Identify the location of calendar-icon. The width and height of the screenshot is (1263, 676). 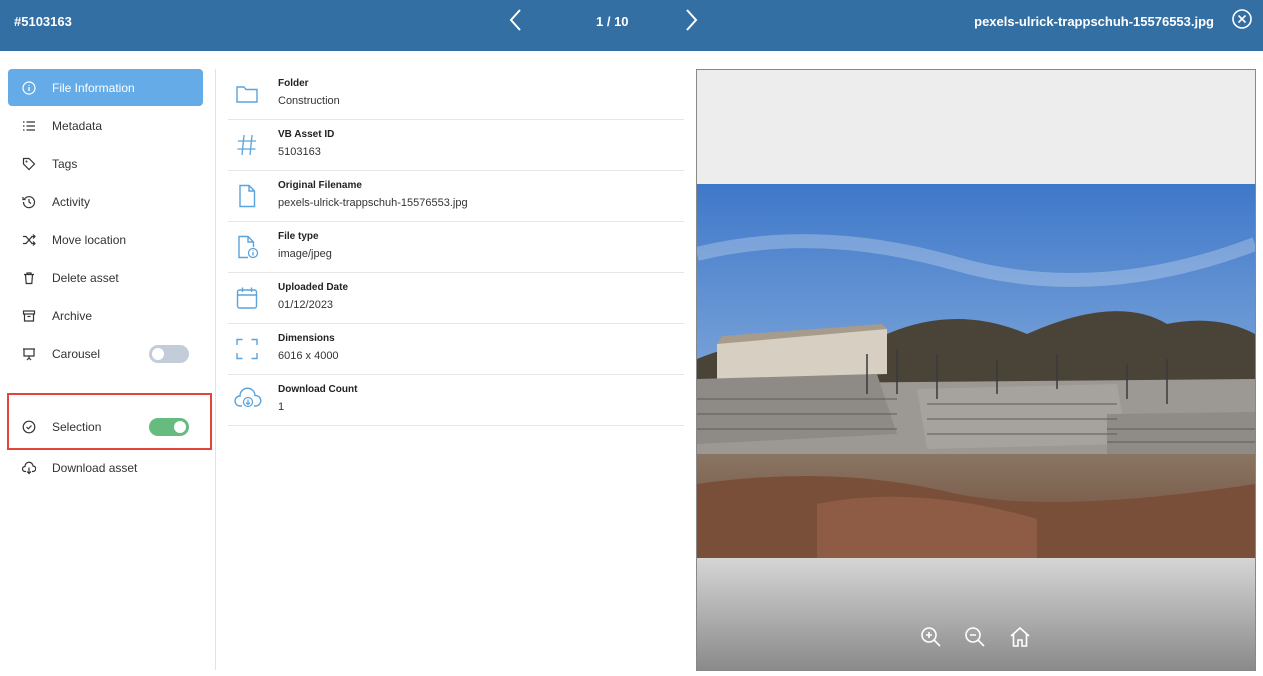
(247, 298).